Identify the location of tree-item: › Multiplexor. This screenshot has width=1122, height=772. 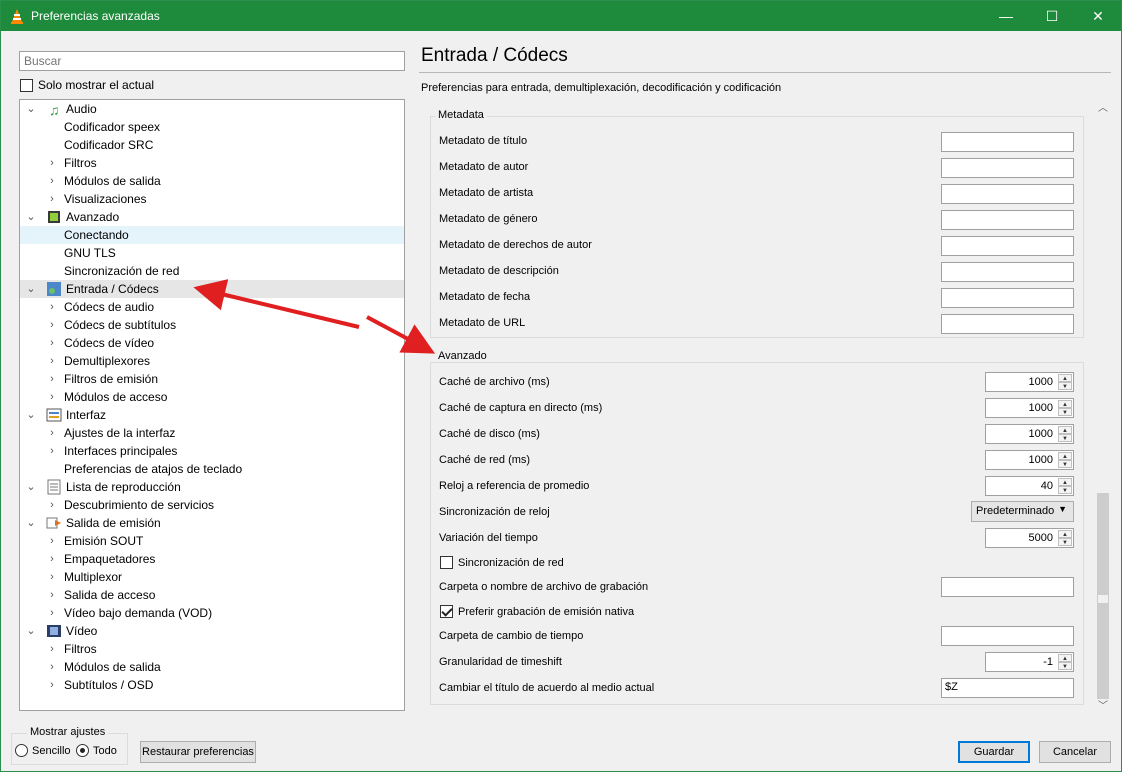
(212, 577).